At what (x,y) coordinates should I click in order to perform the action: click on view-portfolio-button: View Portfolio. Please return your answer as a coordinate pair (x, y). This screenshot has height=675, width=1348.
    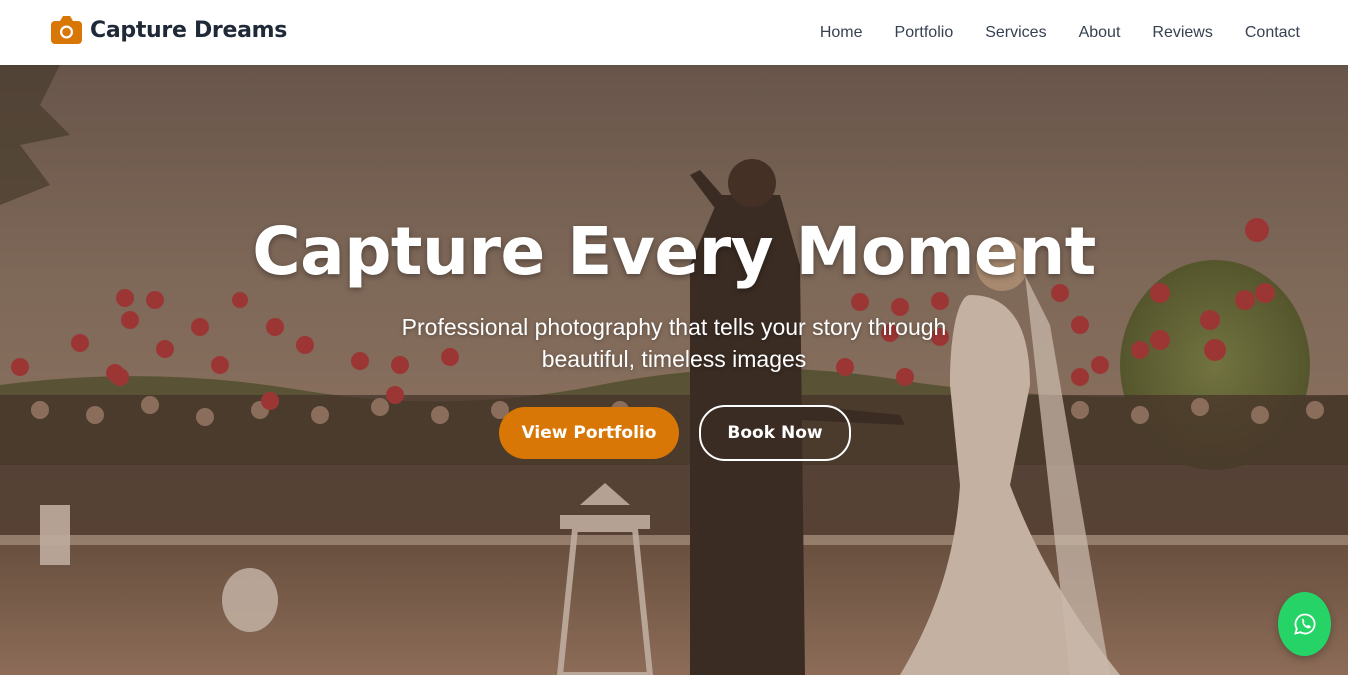
    Looking at the image, I should click on (589, 433).